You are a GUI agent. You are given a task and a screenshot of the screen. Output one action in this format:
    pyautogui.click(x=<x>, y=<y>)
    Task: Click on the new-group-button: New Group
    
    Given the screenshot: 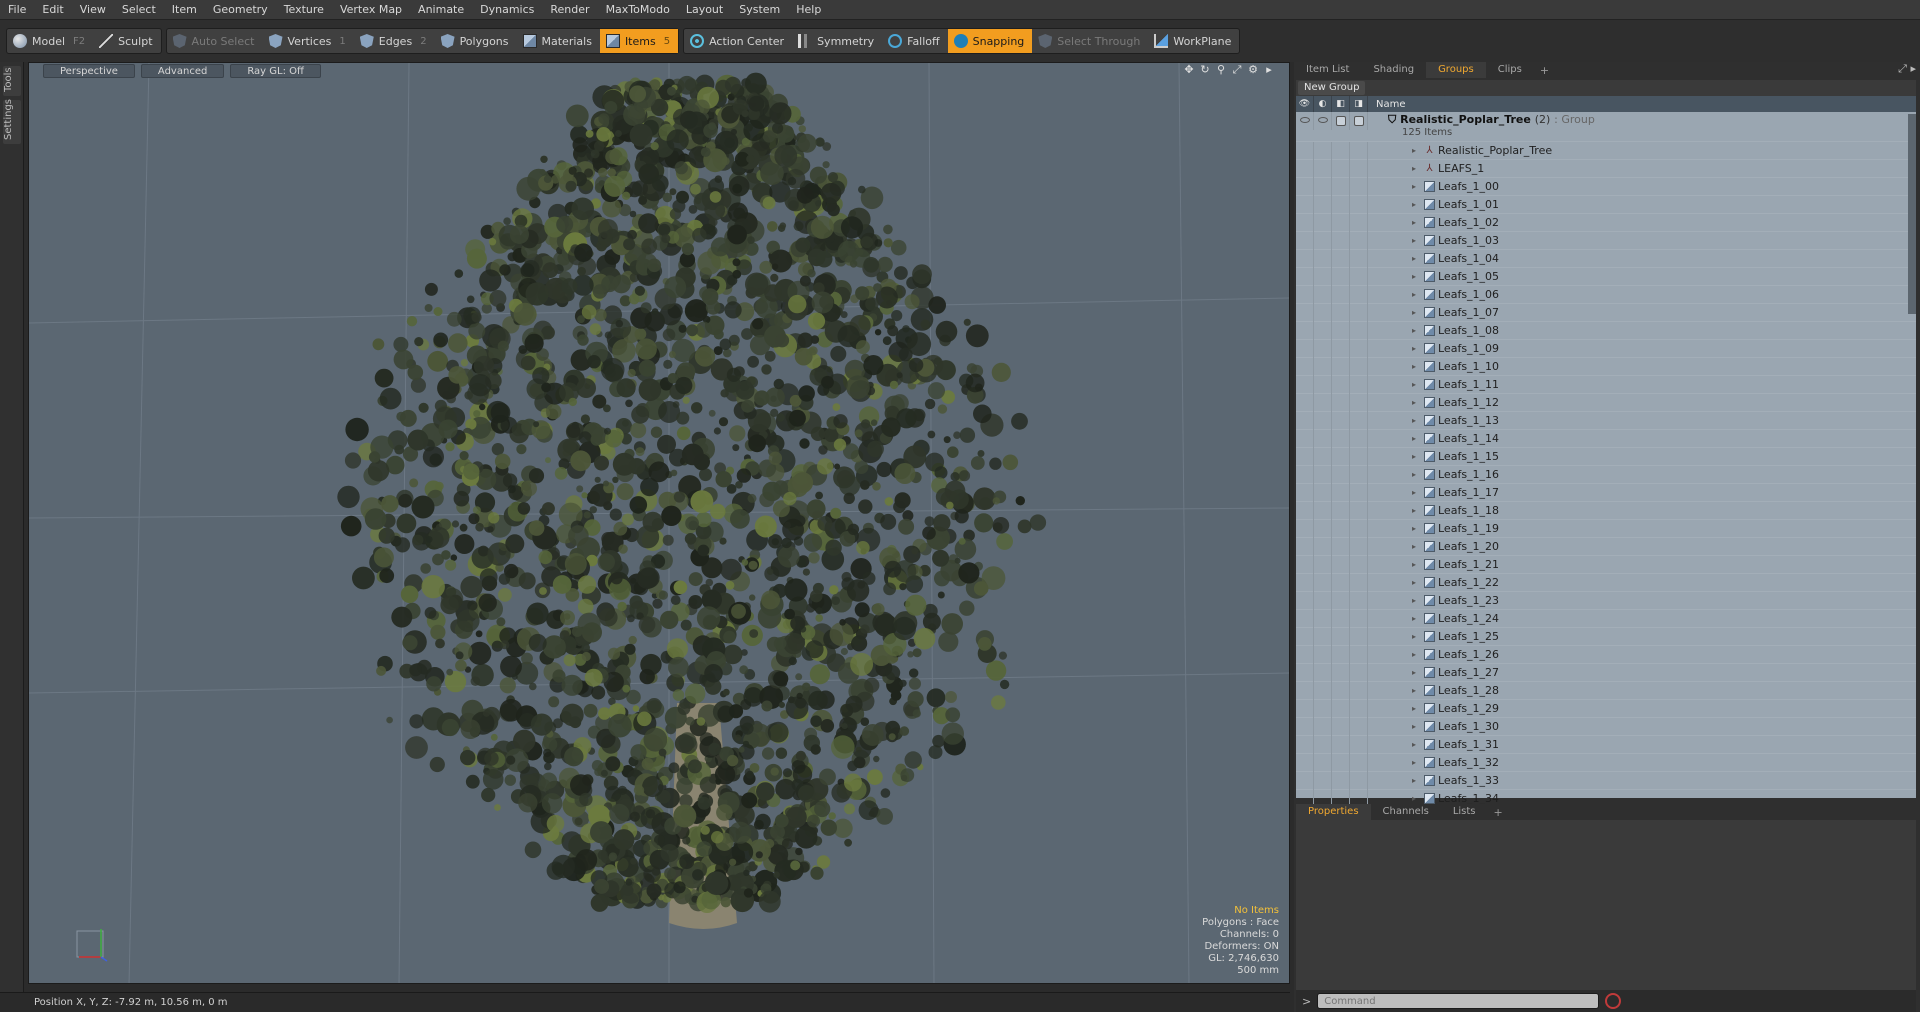 What is the action you would take?
    pyautogui.click(x=1332, y=88)
    